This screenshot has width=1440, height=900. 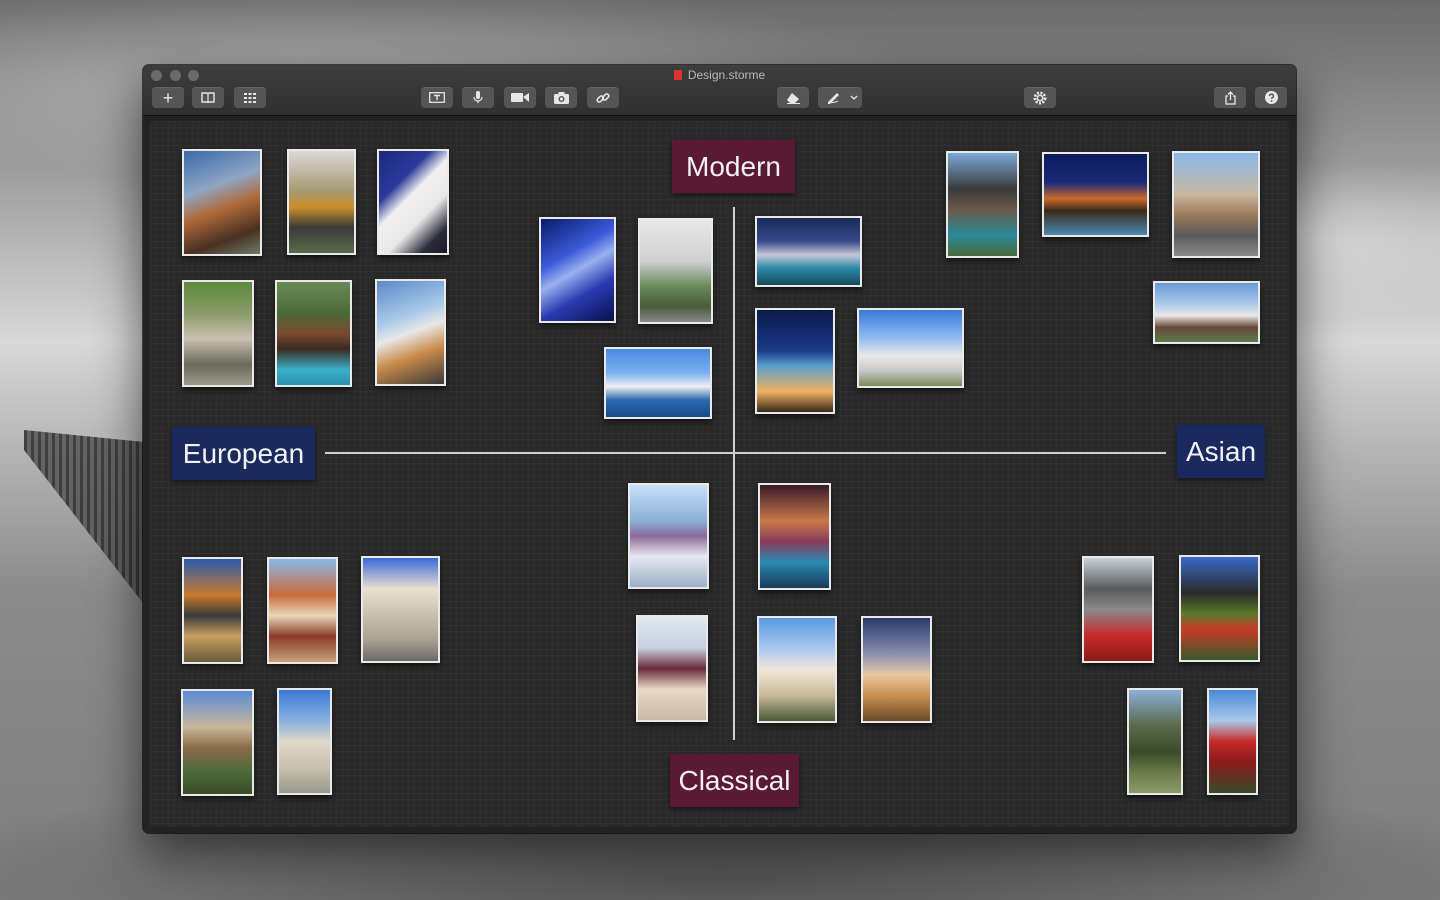 I want to click on video-button, so click(x=520, y=97).